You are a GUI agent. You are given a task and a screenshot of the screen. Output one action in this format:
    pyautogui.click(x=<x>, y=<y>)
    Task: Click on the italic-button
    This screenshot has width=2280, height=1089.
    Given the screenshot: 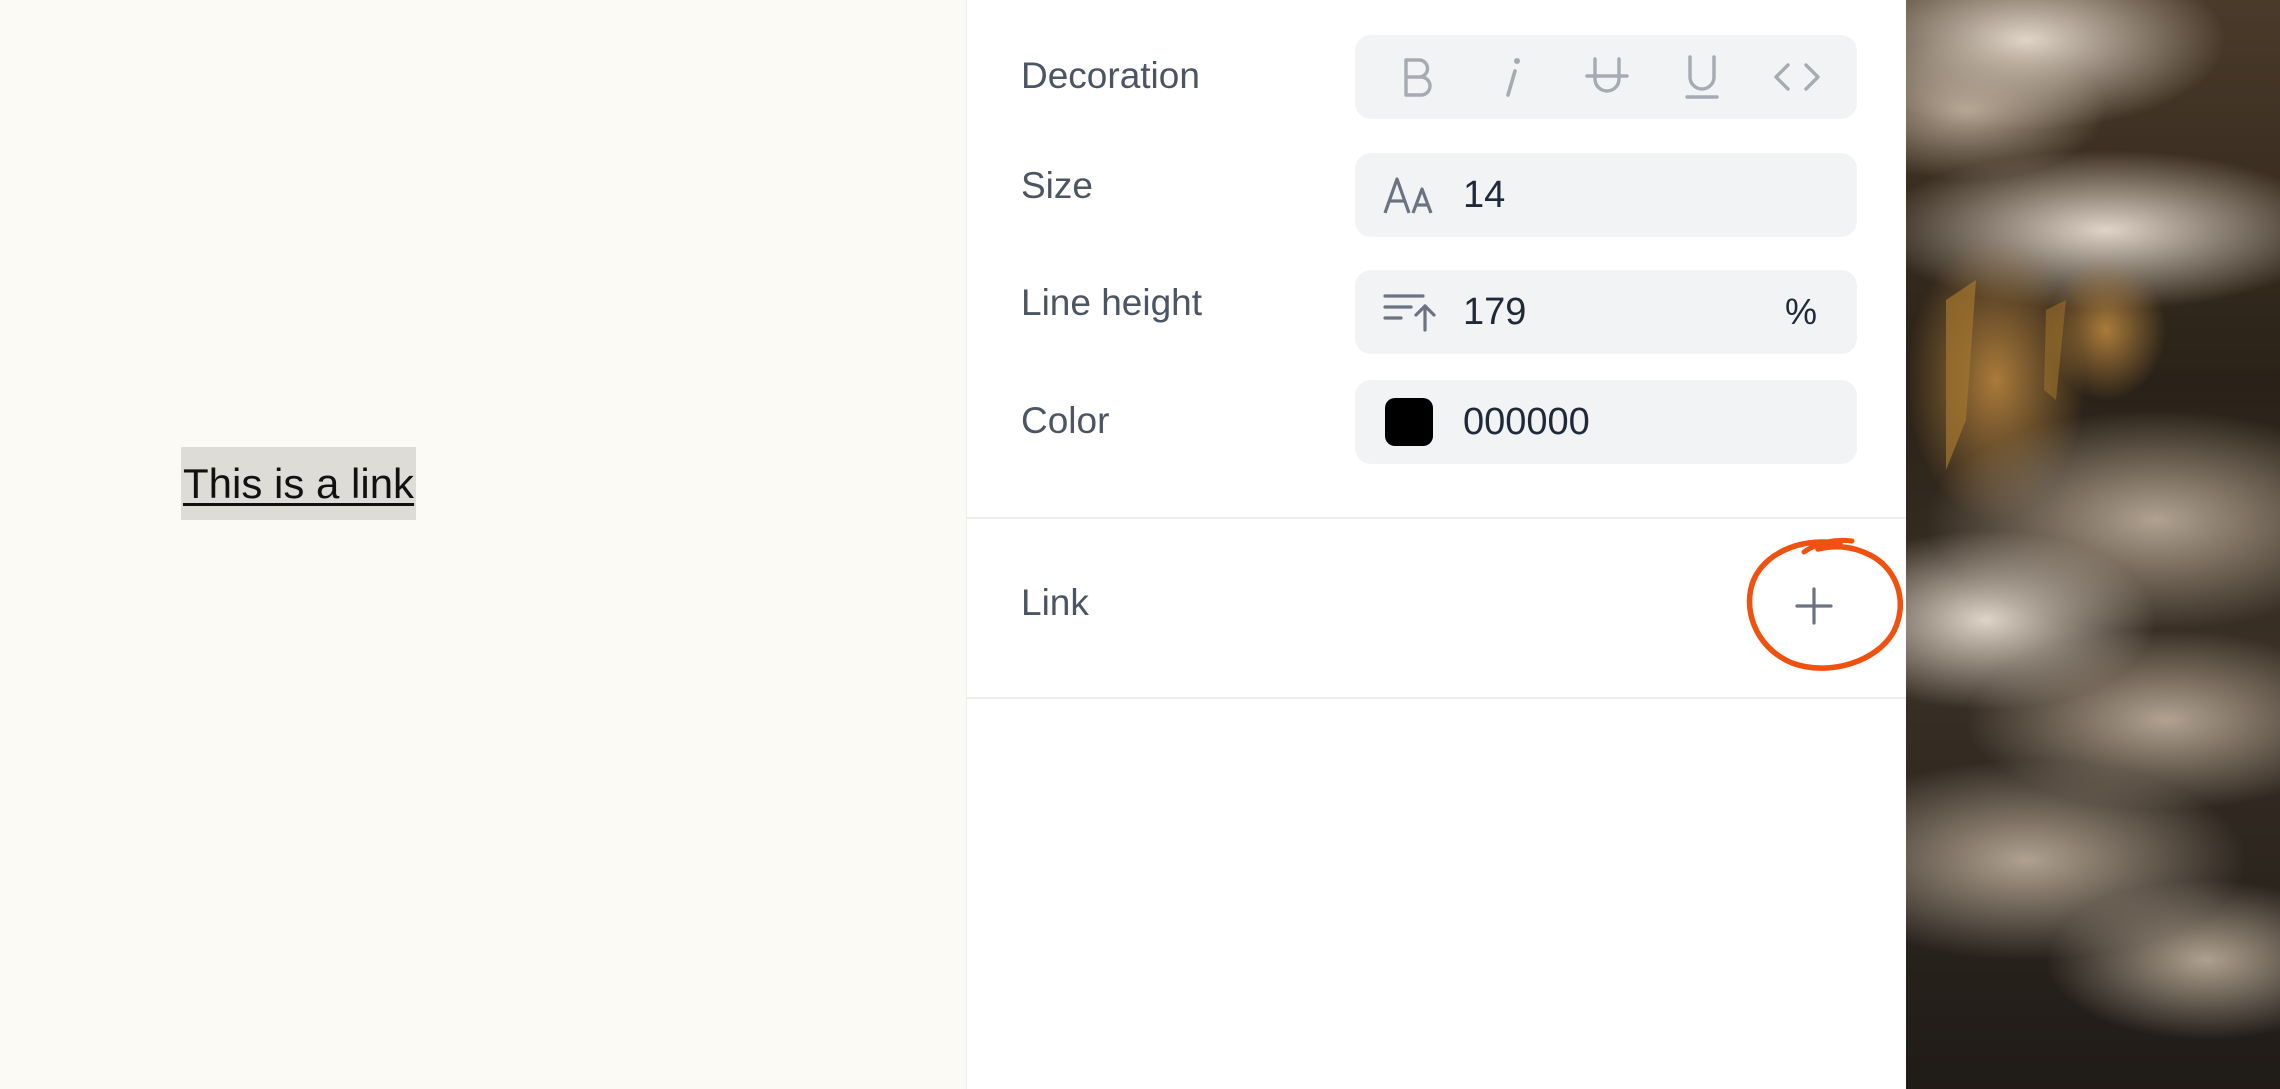 What is the action you would take?
    pyautogui.click(x=1512, y=77)
    